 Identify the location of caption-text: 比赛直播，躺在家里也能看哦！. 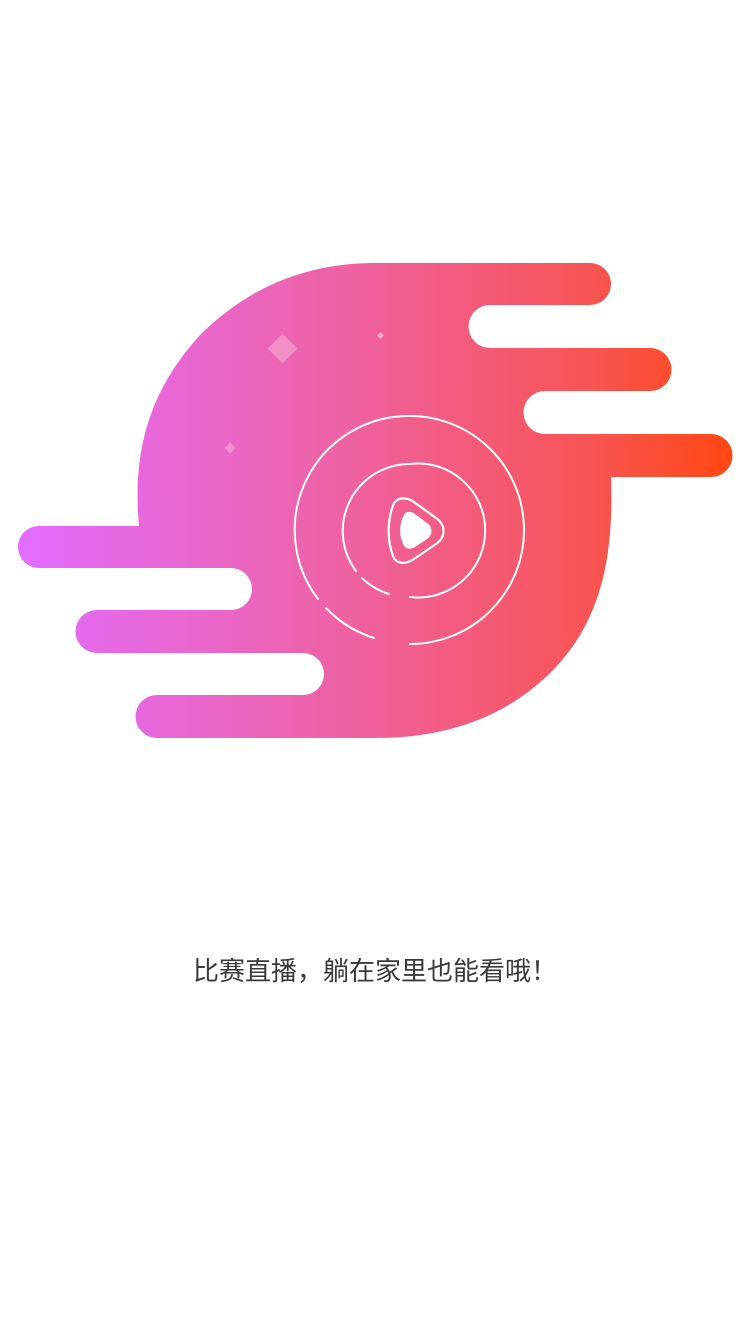
(374, 972).